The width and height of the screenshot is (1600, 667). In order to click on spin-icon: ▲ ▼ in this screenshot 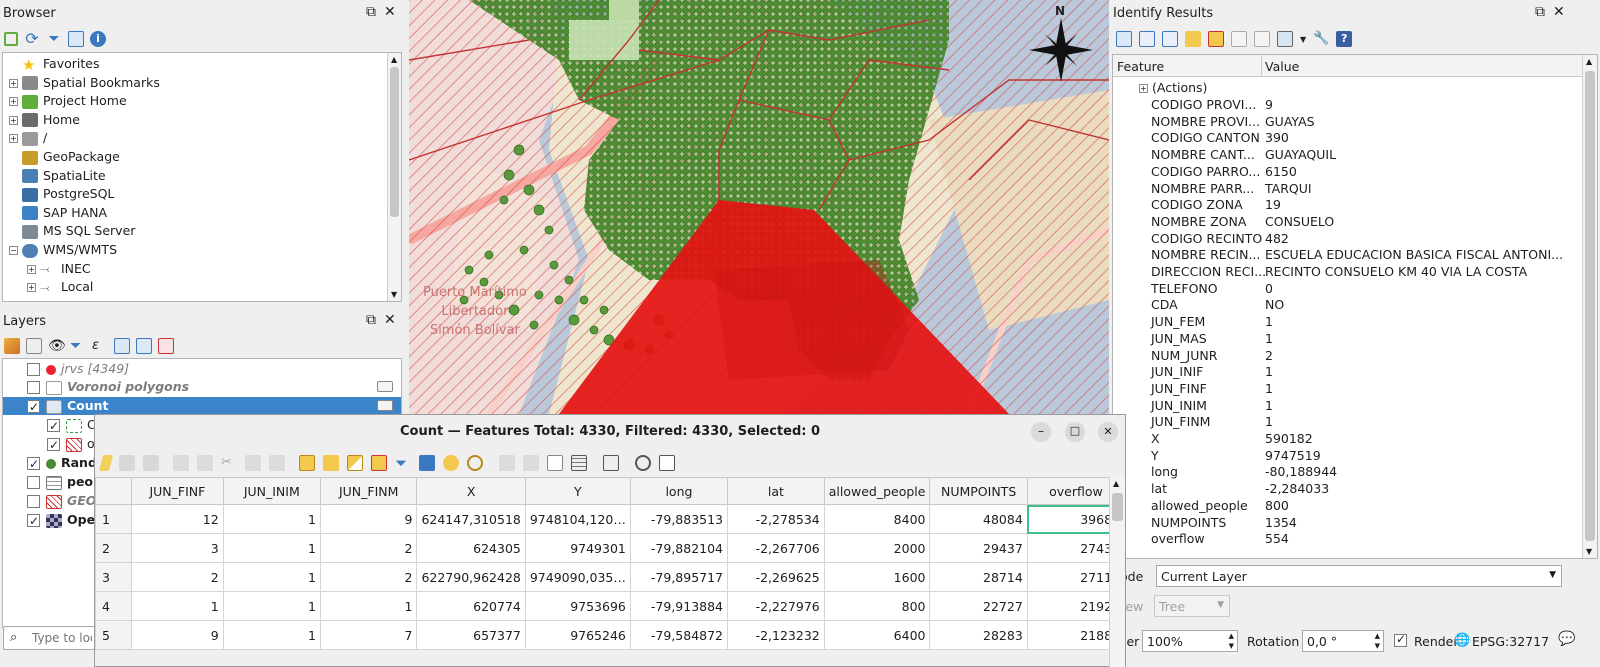, I will do `click(1231, 641)`.